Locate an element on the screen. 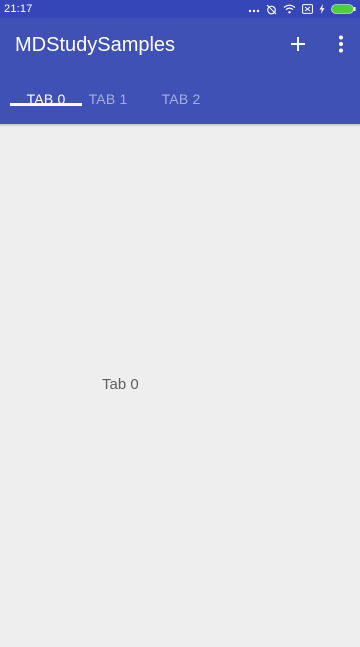 This screenshot has width=360, height=647. add-icon is located at coordinates (298, 46).